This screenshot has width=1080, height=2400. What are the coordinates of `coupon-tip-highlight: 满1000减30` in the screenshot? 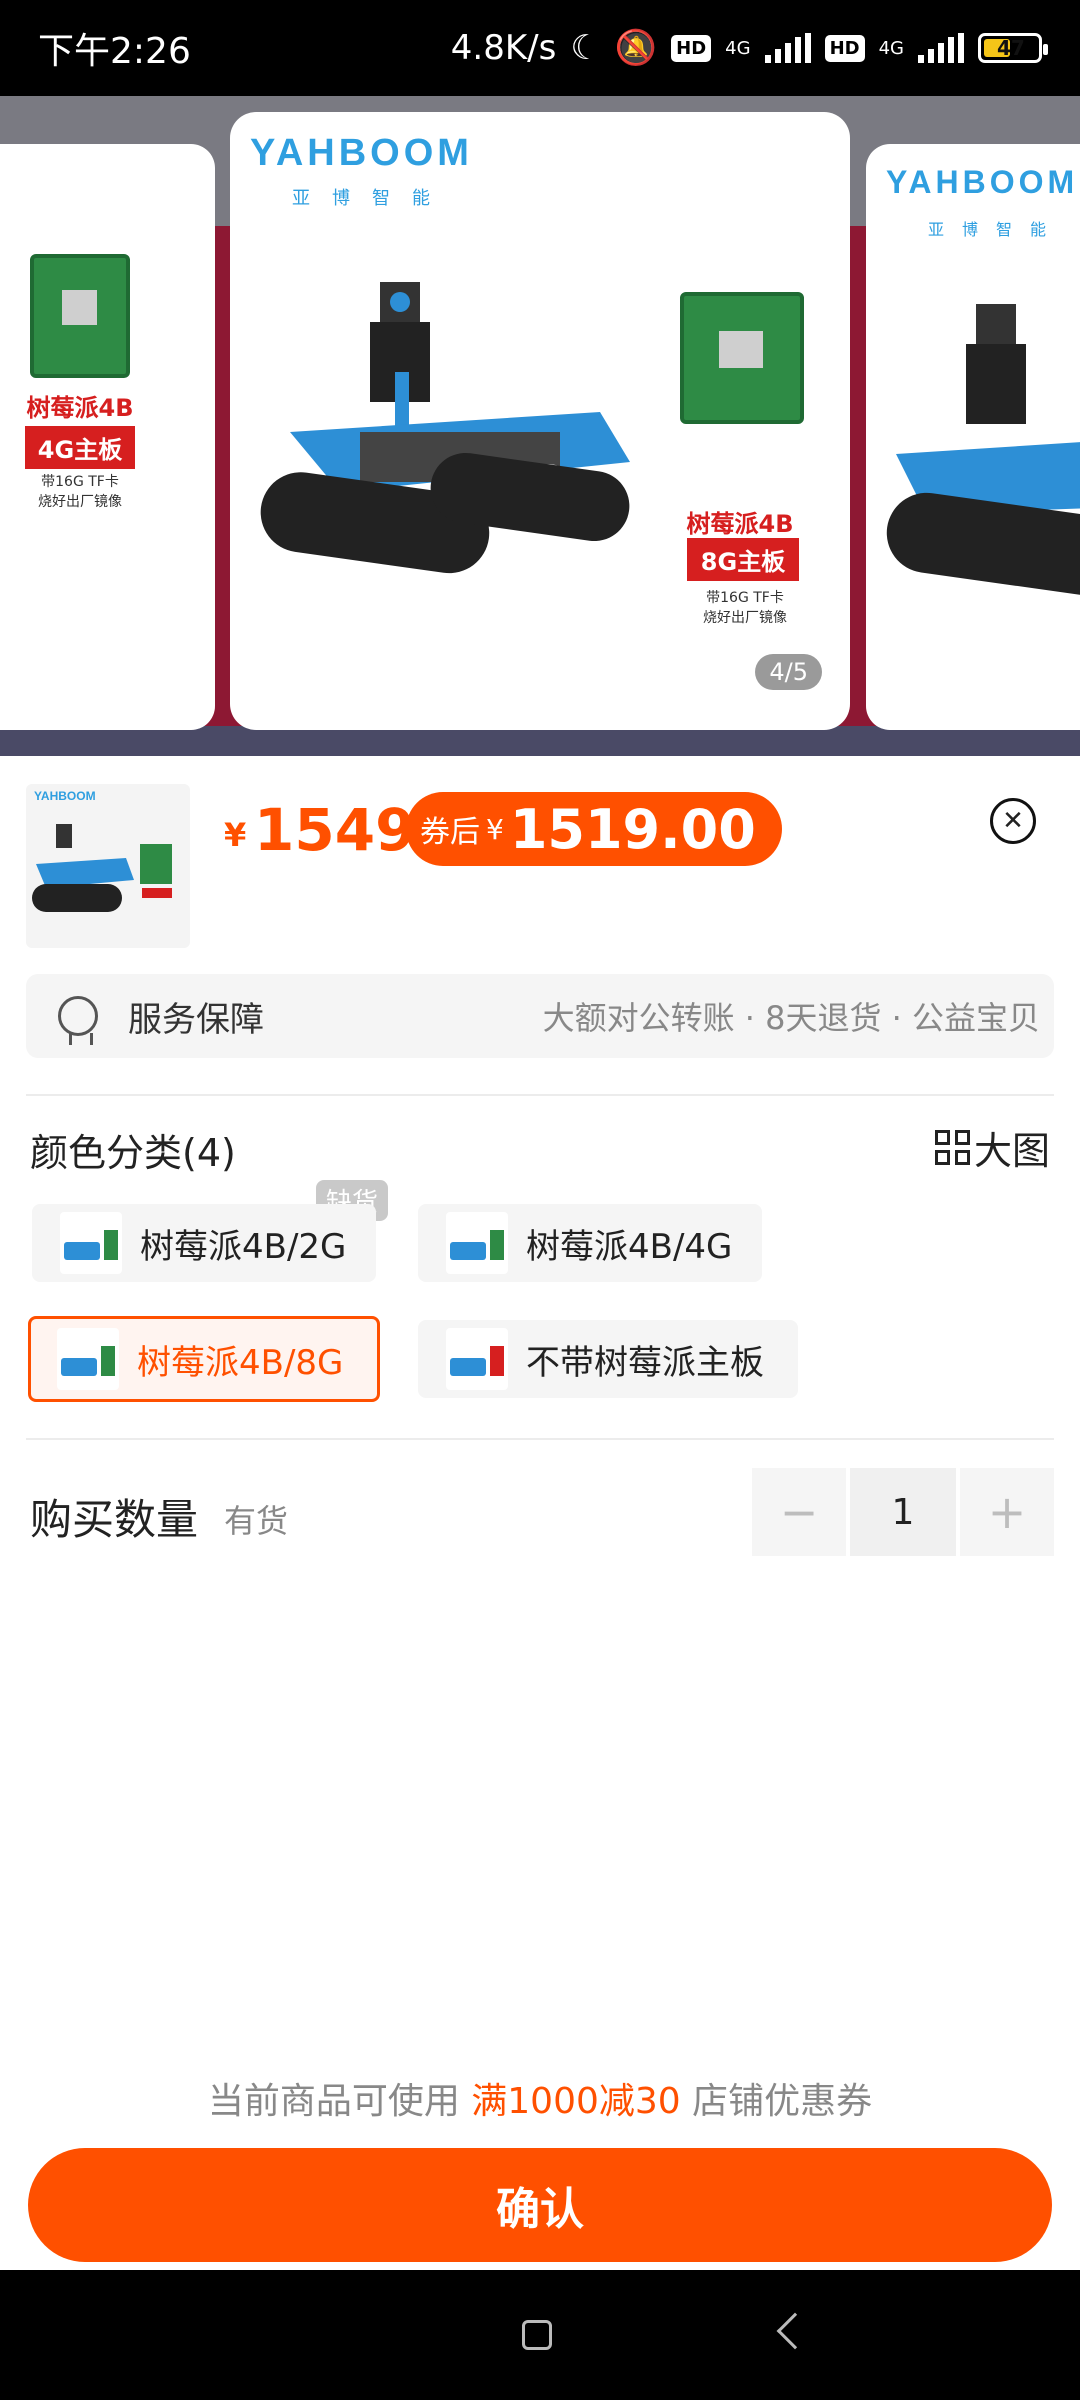 It's located at (576, 2101).